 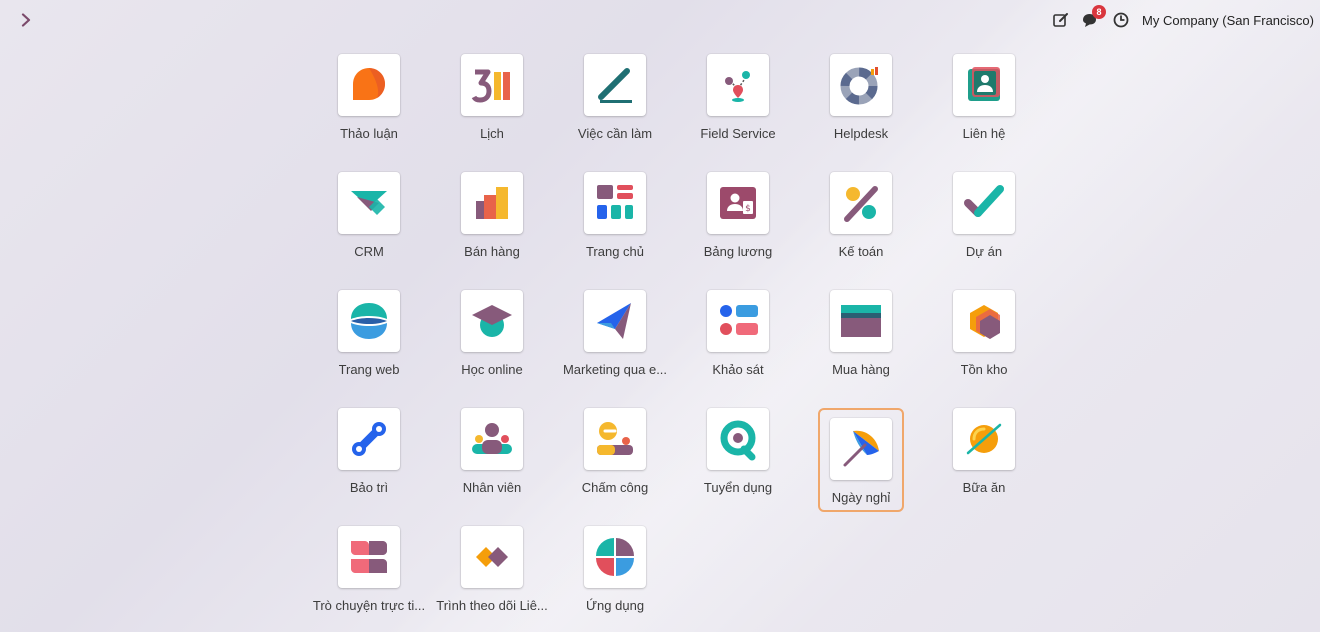 I want to click on activities-button, so click(x=1121, y=20).